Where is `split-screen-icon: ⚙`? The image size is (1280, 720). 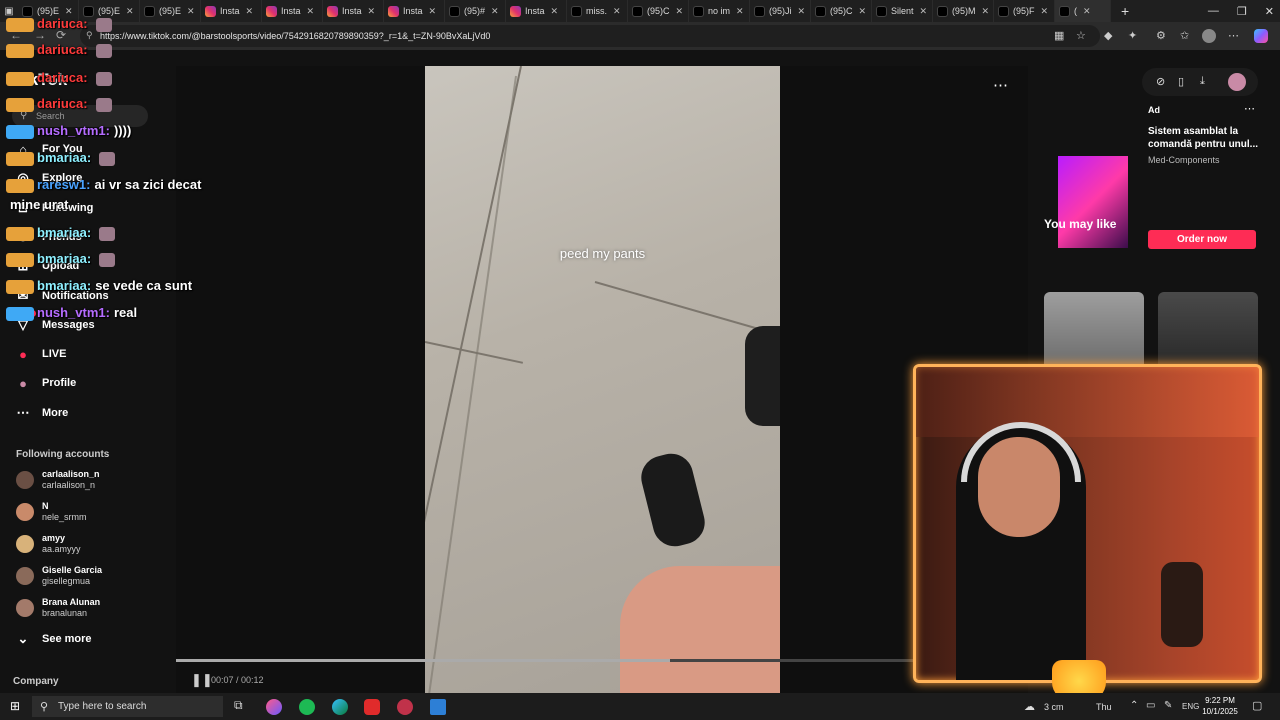 split-screen-icon: ⚙ is located at coordinates (1161, 35).